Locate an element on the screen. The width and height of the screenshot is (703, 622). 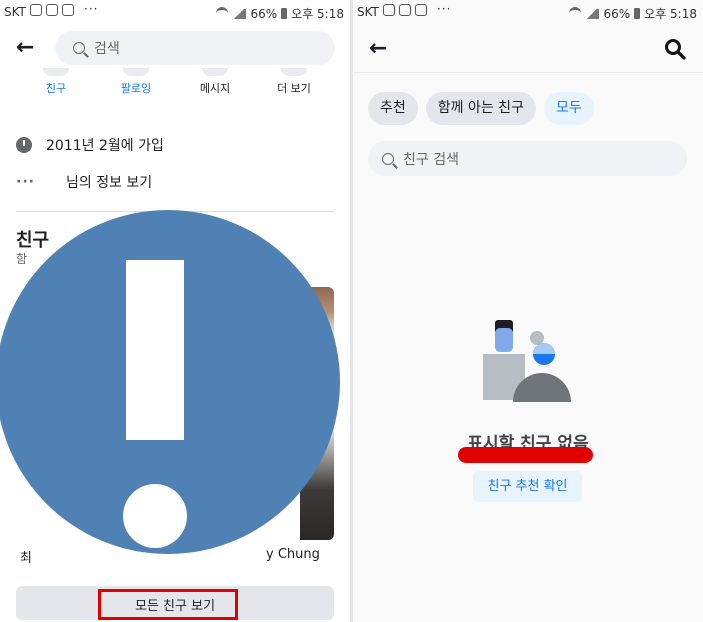
see-suggestions-button: 친구 추천 확인 is located at coordinates (527, 486).